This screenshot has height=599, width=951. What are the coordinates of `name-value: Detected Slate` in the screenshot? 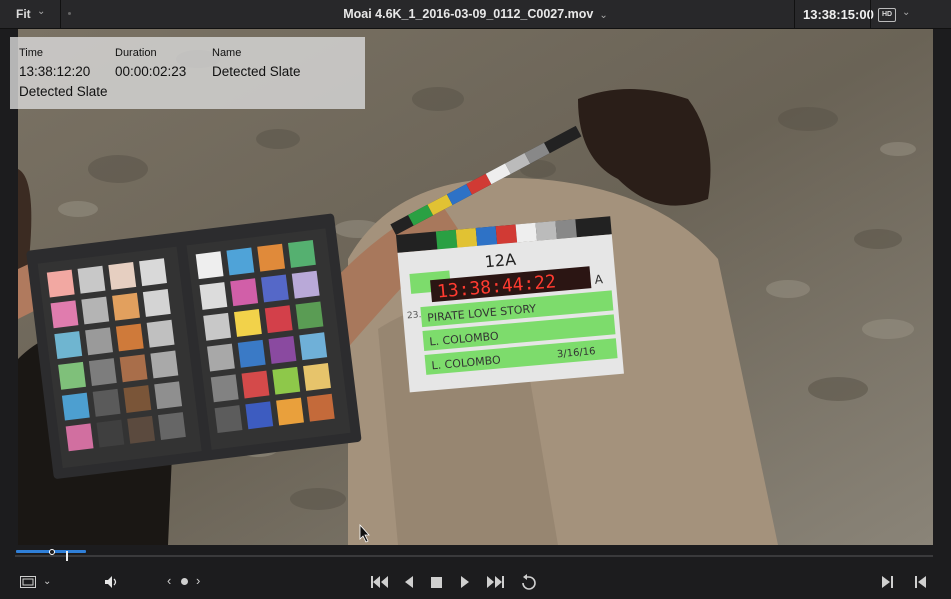 It's located at (256, 71).